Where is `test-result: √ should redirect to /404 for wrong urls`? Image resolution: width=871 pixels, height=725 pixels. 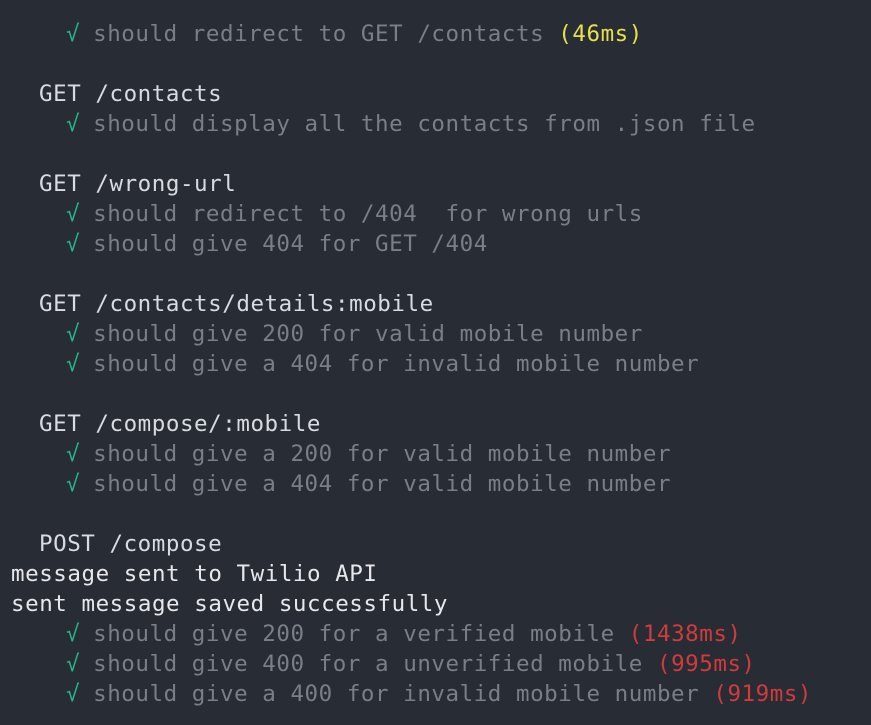 test-result: √ should redirect to /404 for wrong urls is located at coordinates (435, 214).